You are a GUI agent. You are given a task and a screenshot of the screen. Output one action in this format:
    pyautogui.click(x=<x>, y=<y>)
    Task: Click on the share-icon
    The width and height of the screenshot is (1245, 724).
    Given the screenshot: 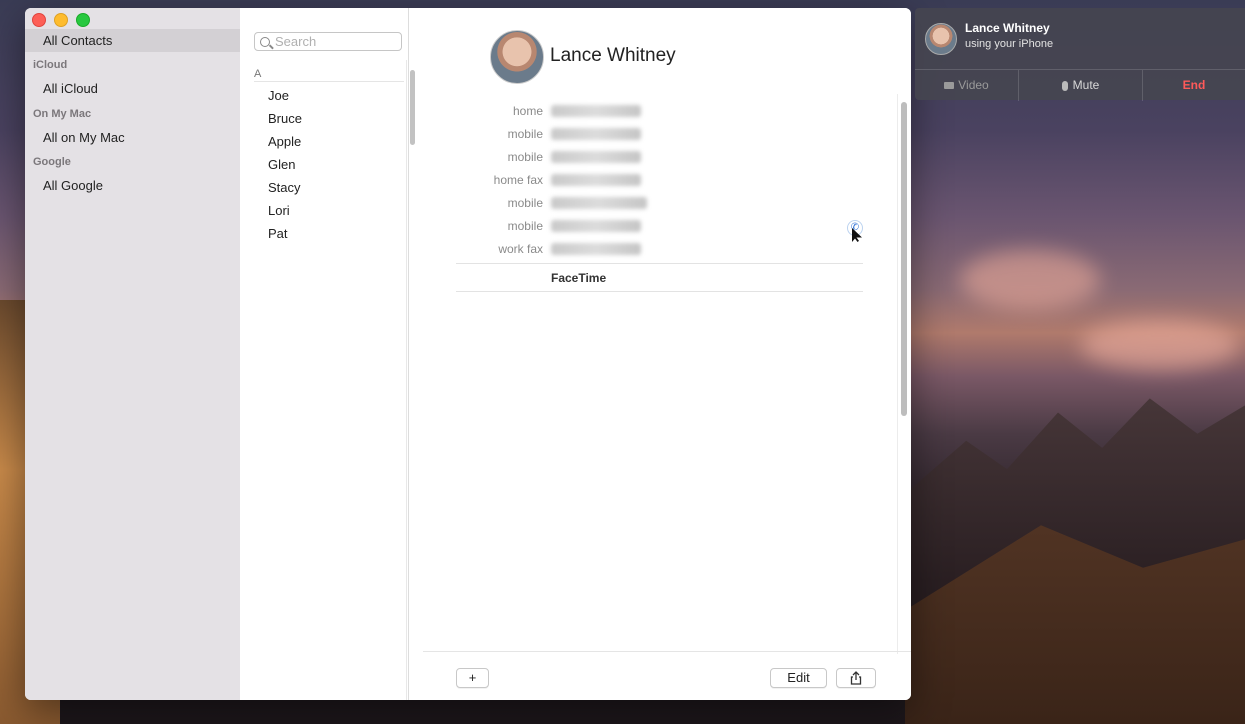 What is the action you would take?
    pyautogui.click(x=856, y=678)
    